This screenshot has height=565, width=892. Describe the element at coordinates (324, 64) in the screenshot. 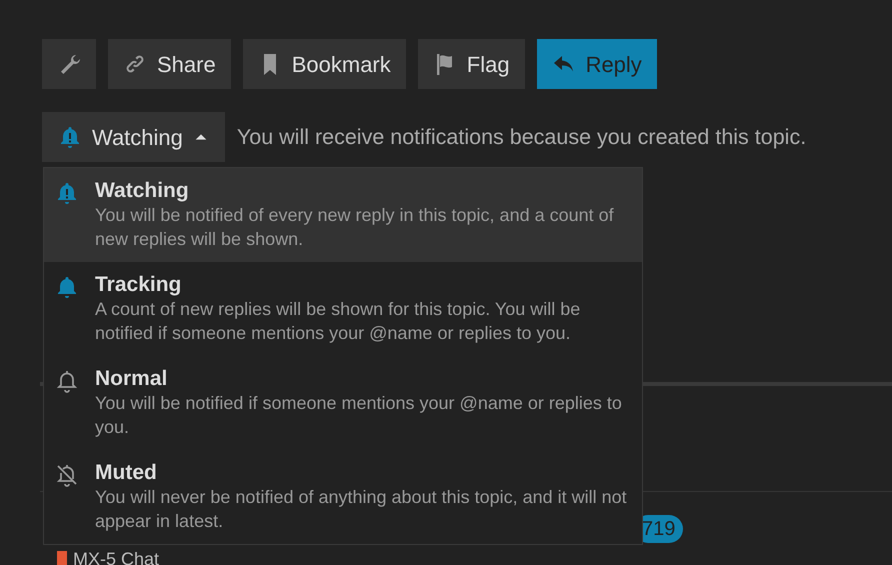

I see `bookmark-button: Bookmark` at that location.